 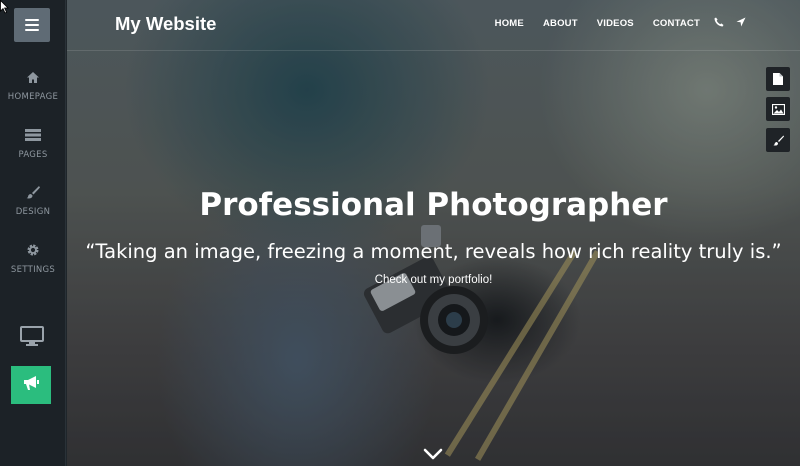 I want to click on promote-button, so click(x=31, y=385).